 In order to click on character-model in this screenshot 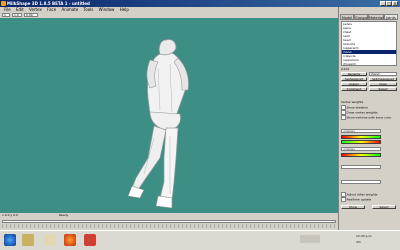, I will do `click(158, 124)`.